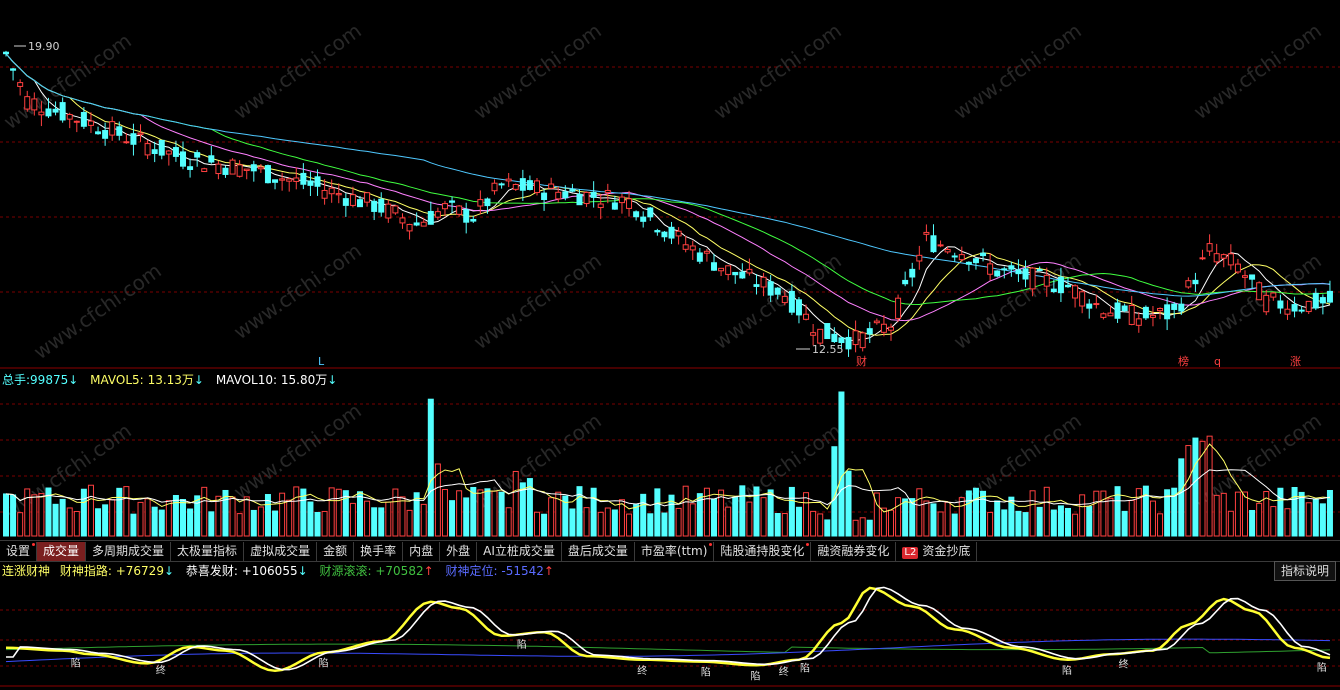 This screenshot has width=1340, height=690. I want to click on tab-6: 换手率, so click(379, 551).